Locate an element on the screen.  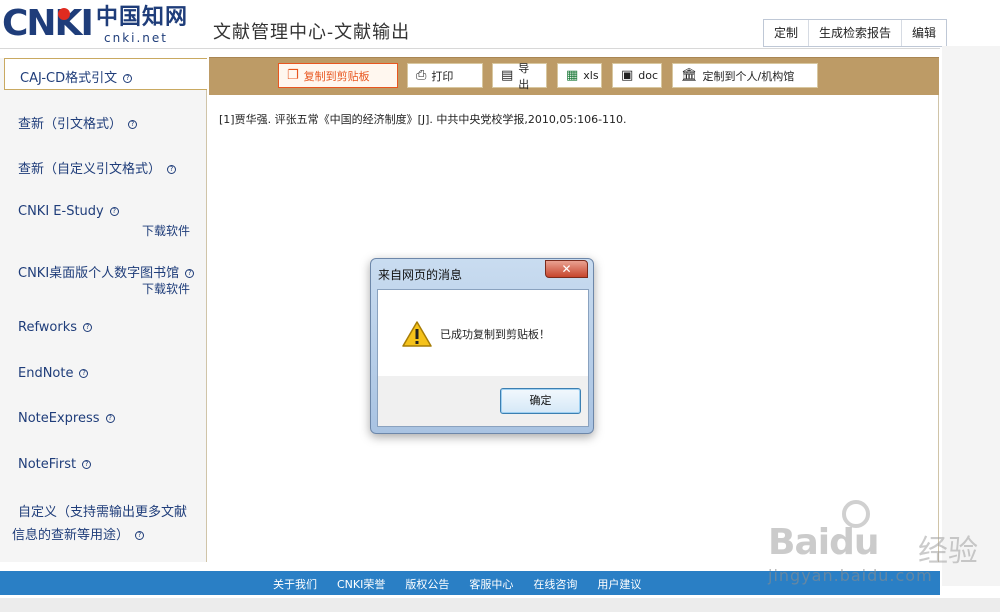
logo-chinese-text: 中国知网 is located at coordinates (142, 17).